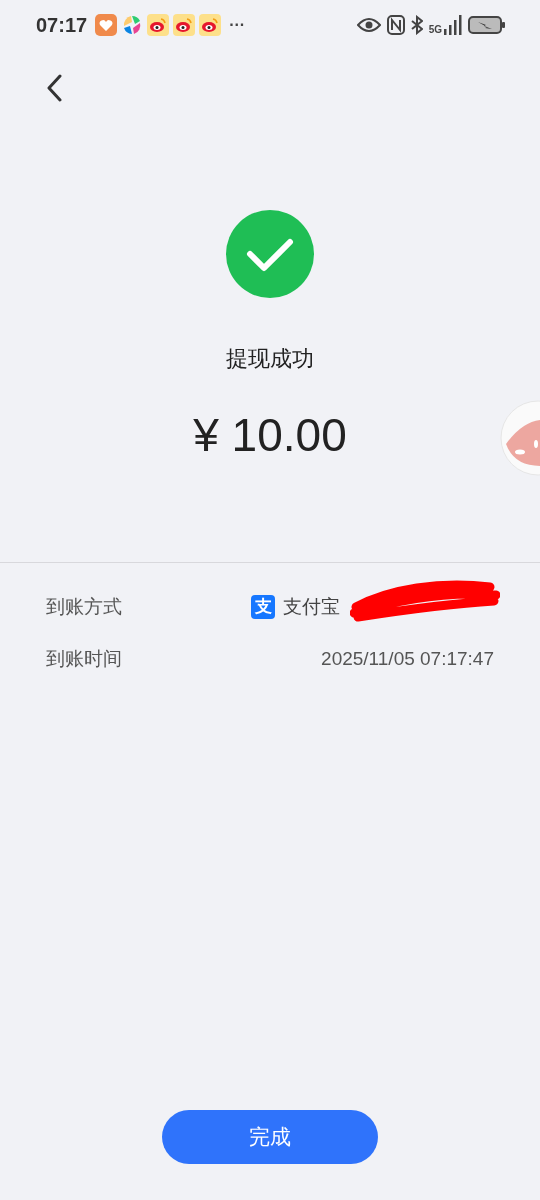 The width and height of the screenshot is (540, 1200). Describe the element at coordinates (435, 30) in the screenshot. I see `network-type: 5G` at that location.